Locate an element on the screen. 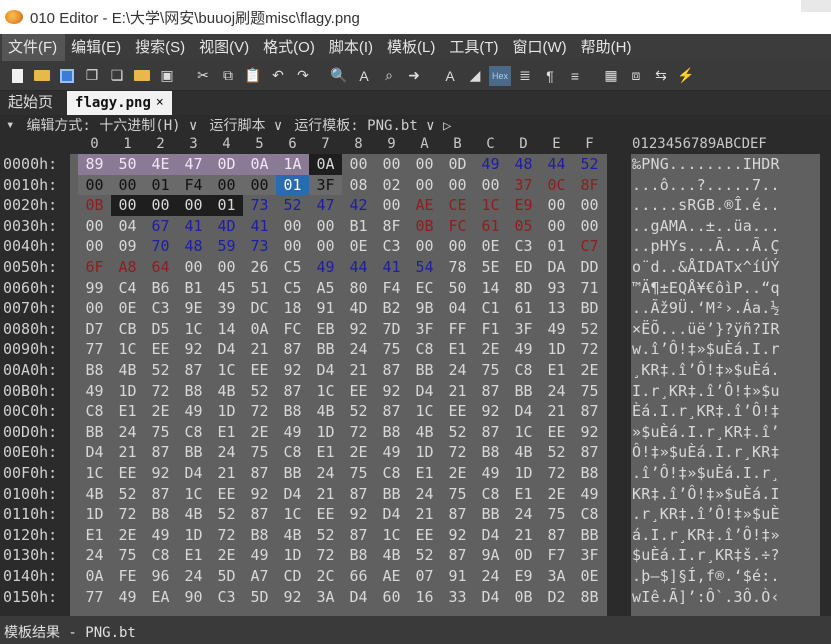 The image size is (831, 644). open-workspace-button: ▣ is located at coordinates (167, 76).